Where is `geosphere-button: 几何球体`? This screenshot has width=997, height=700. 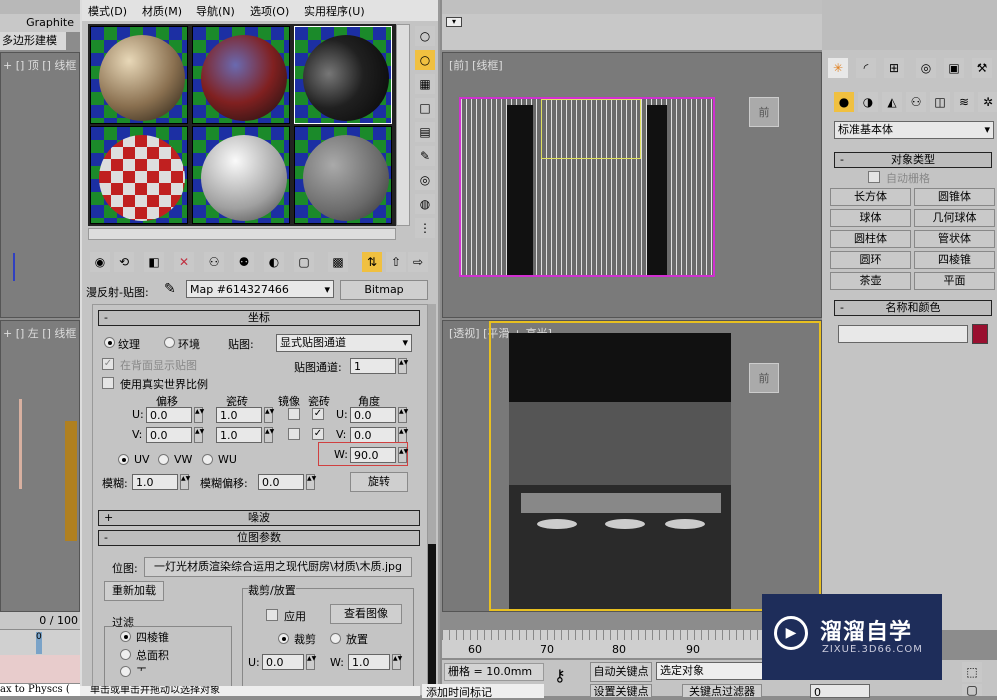 geosphere-button: 几何球体 is located at coordinates (954, 218).